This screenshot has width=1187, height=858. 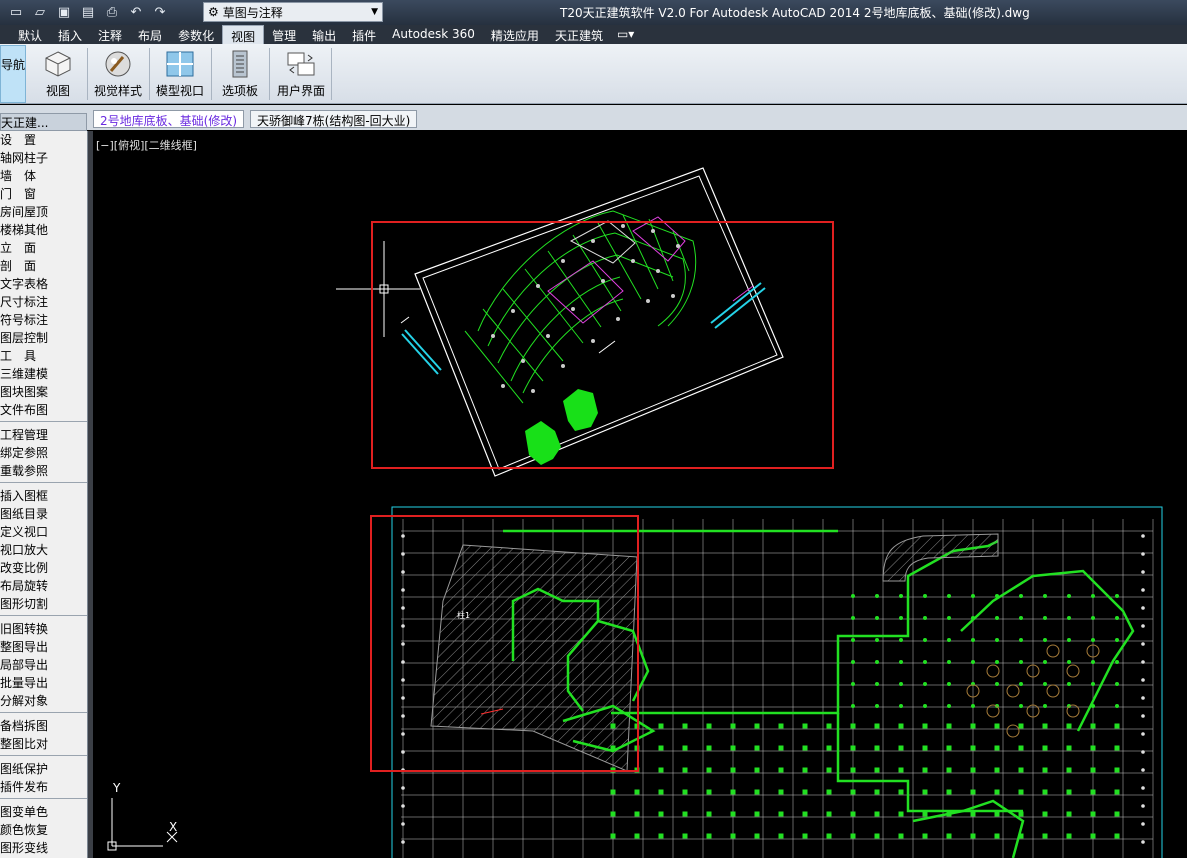 What do you see at coordinates (43, 453) in the screenshot?
I see `tool-menu-item: 绑定参照` at bounding box center [43, 453].